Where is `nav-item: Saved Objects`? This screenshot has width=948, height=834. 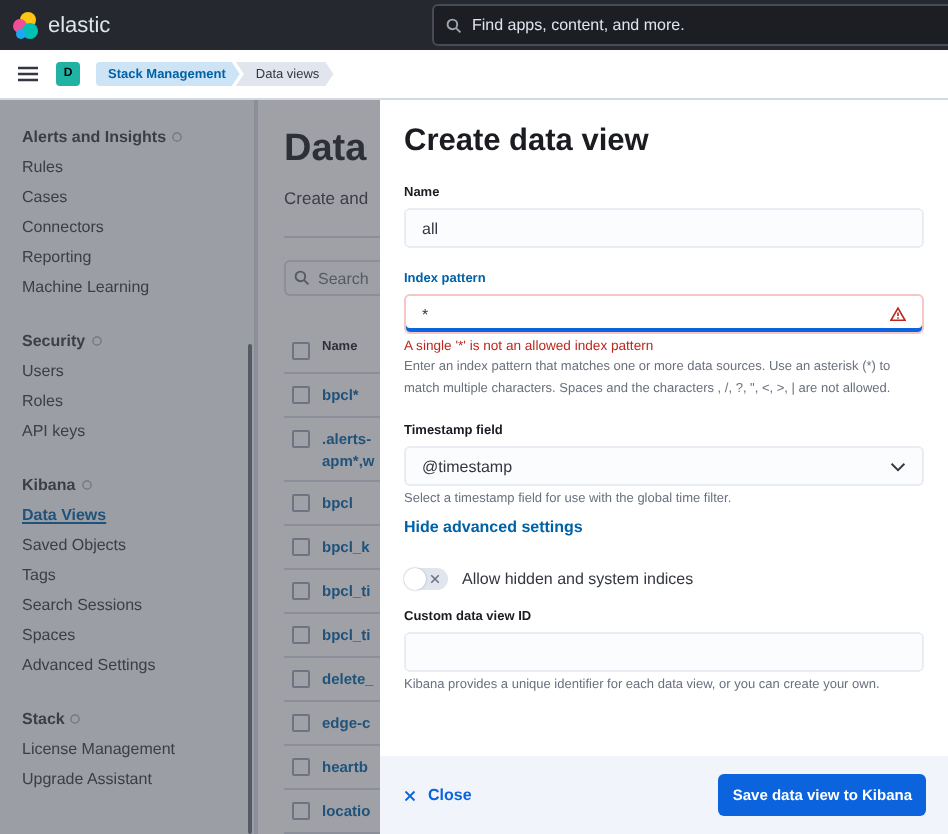 nav-item: Saved Objects is located at coordinates (138, 545).